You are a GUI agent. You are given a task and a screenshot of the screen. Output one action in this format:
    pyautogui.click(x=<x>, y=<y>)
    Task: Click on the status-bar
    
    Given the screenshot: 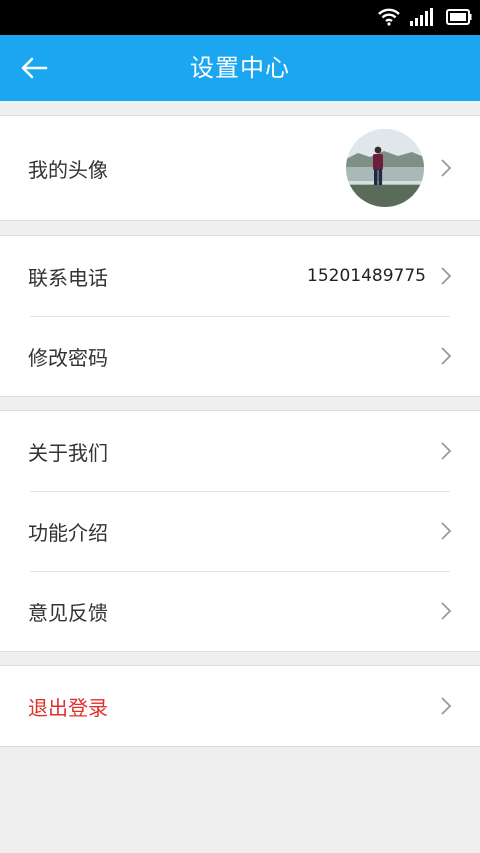 What is the action you would take?
    pyautogui.click(x=240, y=17)
    